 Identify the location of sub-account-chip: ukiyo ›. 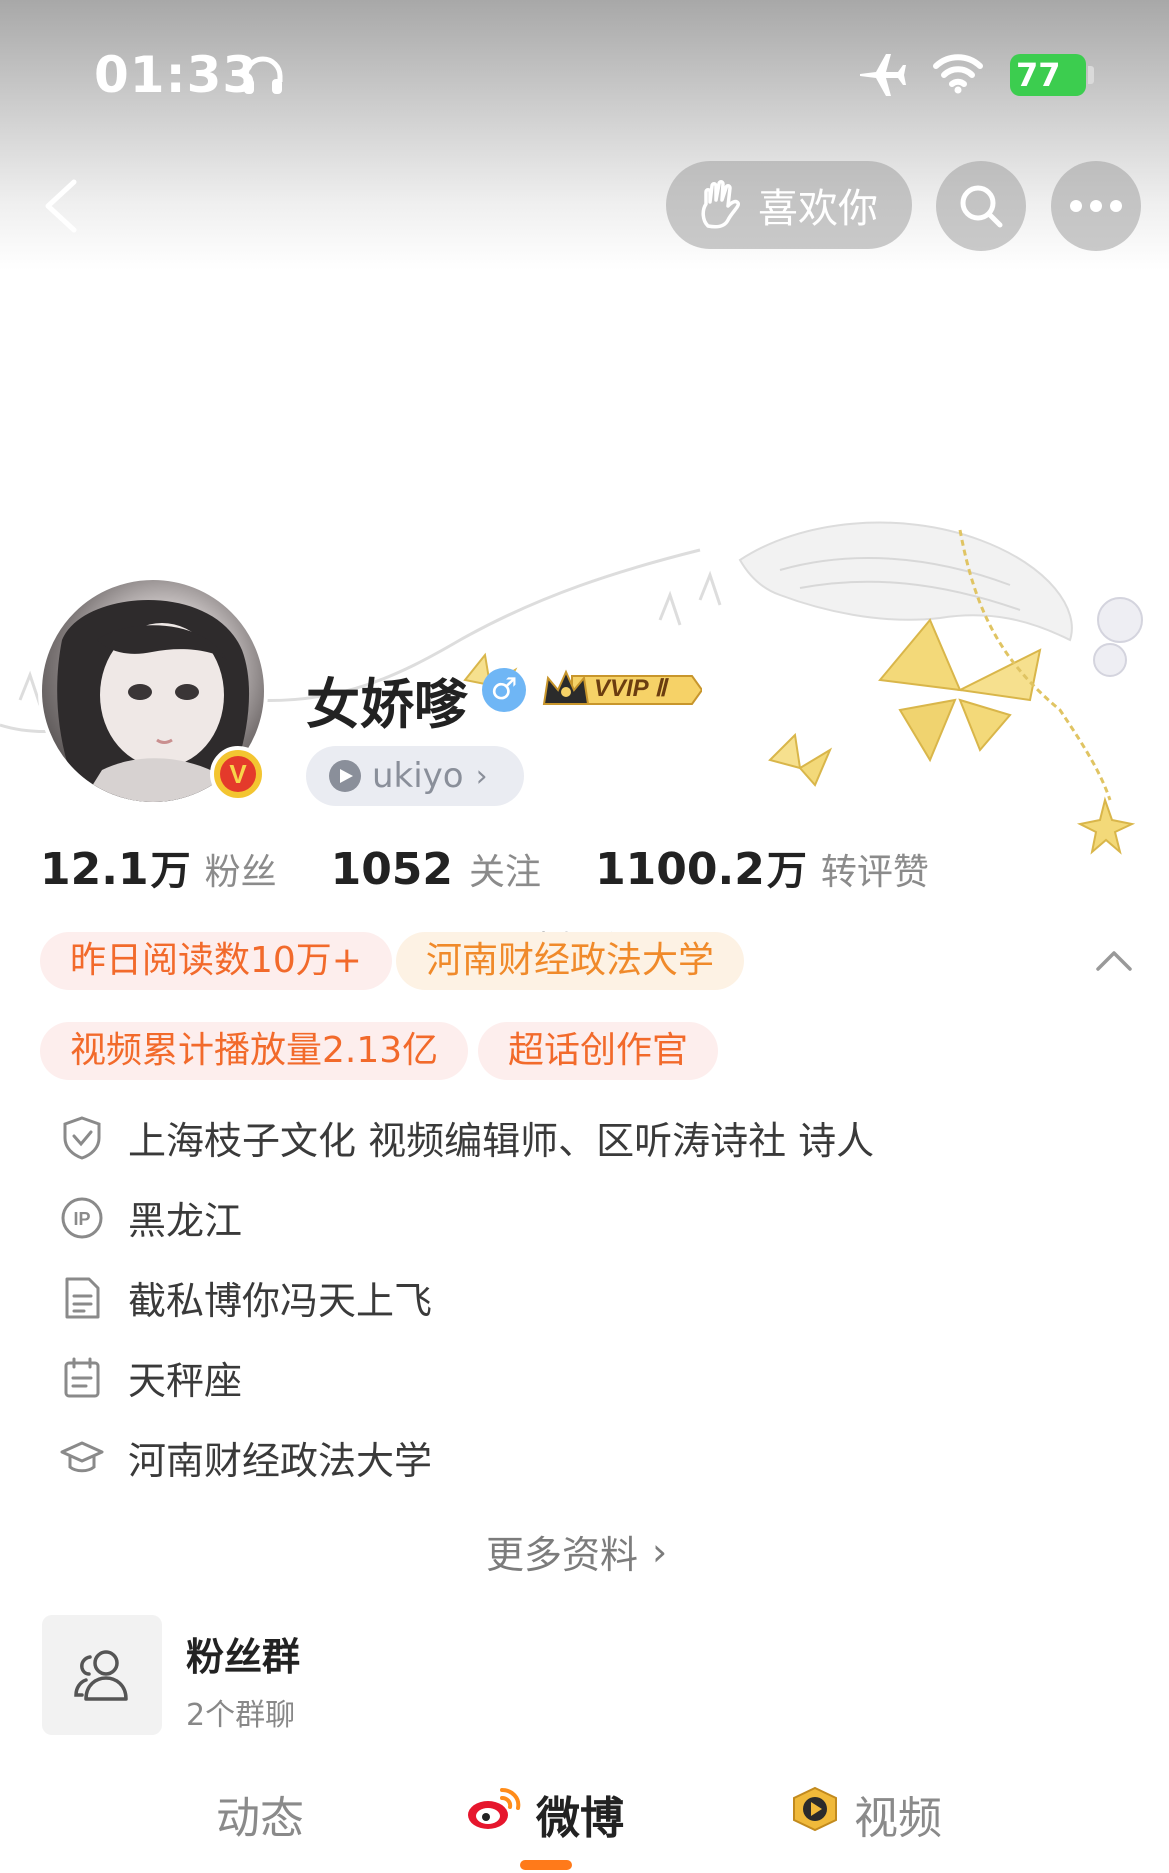
(415, 776).